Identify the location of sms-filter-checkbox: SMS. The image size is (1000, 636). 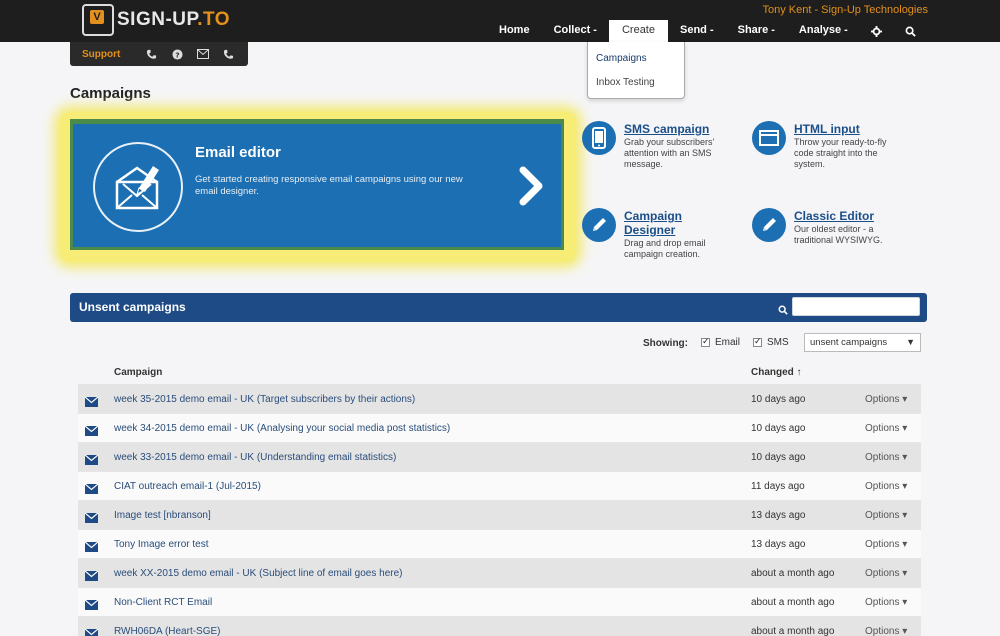
(771, 342).